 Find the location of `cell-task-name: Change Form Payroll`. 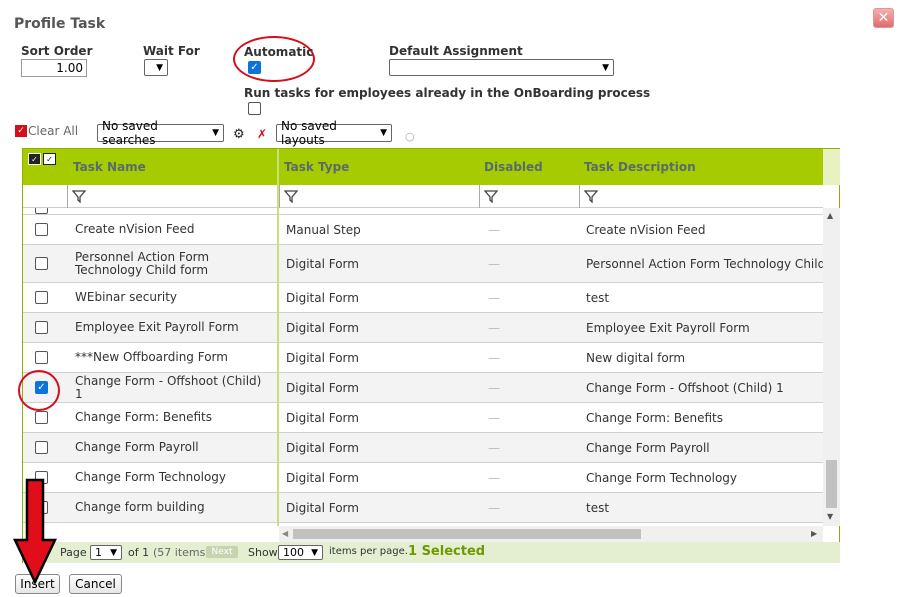

cell-task-name: Change Form Payroll is located at coordinates (137, 447).